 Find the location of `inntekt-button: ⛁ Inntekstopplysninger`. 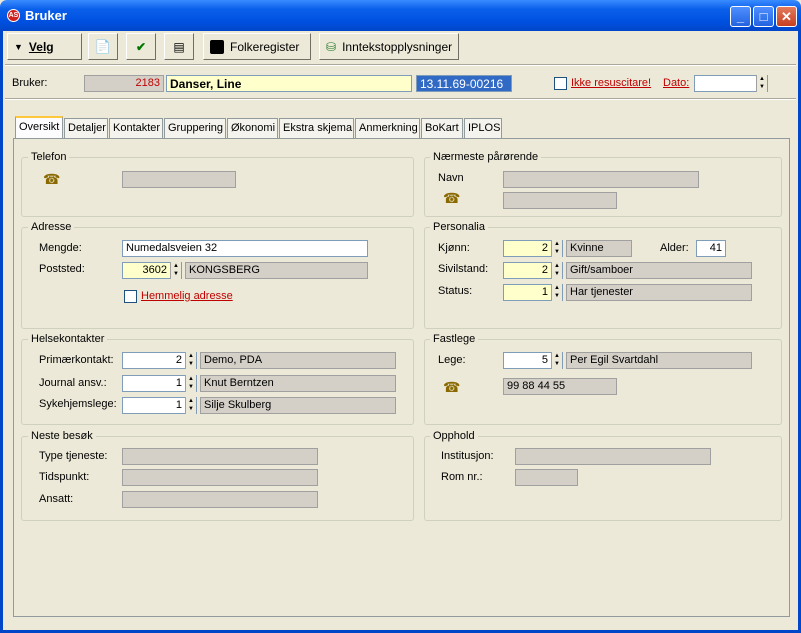

inntekt-button: ⛁ Inntekstopplysninger is located at coordinates (389, 46).